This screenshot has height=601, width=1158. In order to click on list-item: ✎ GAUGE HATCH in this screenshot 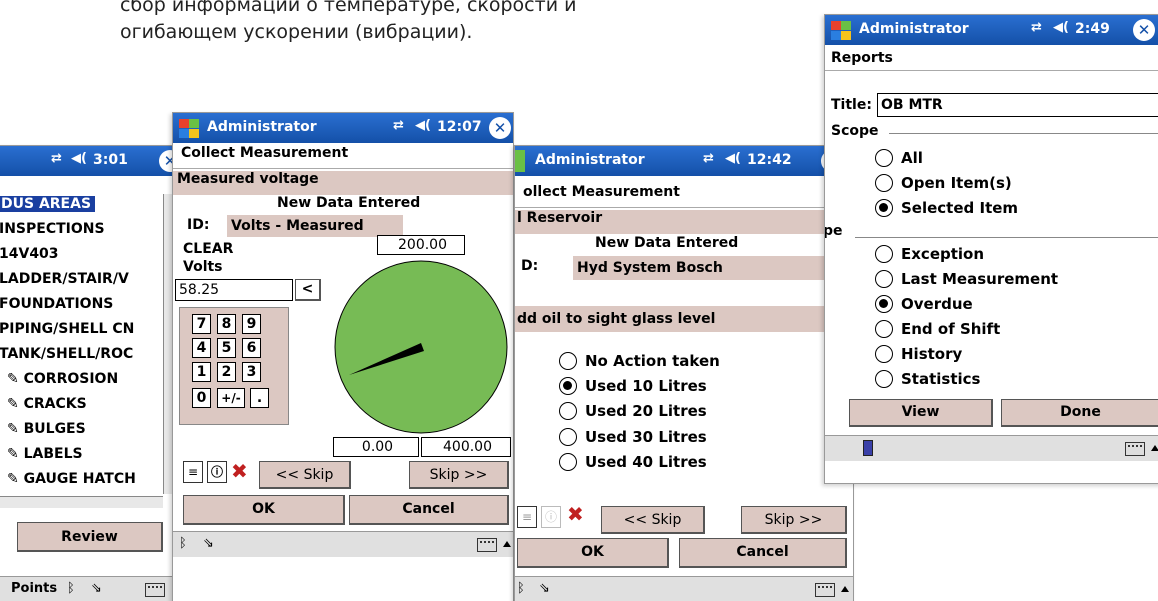, I will do `click(71, 479)`.